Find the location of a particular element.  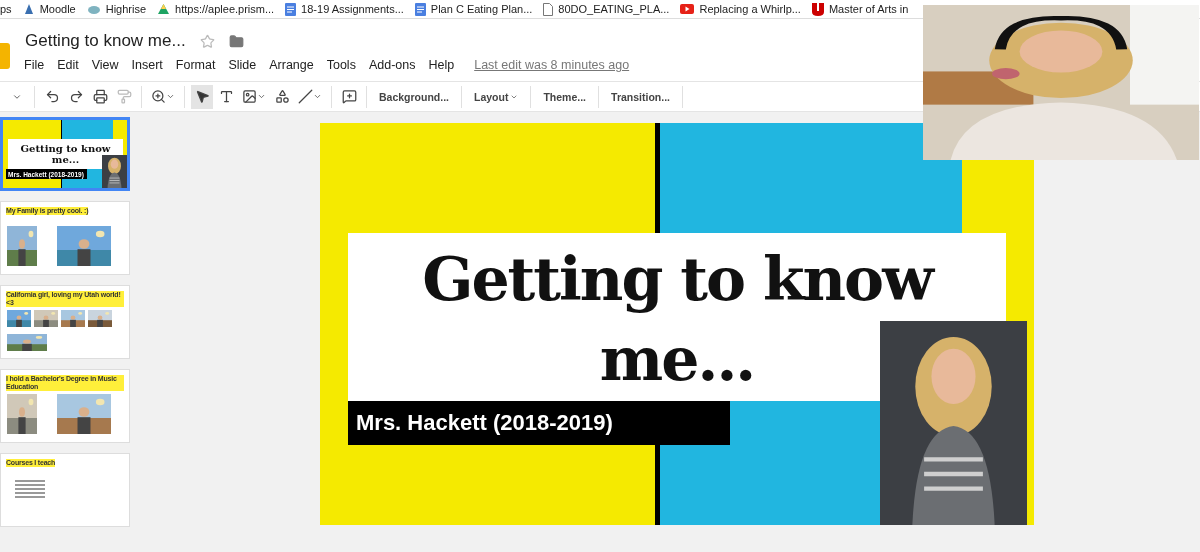

menu-item: Edit is located at coordinates (68, 65).